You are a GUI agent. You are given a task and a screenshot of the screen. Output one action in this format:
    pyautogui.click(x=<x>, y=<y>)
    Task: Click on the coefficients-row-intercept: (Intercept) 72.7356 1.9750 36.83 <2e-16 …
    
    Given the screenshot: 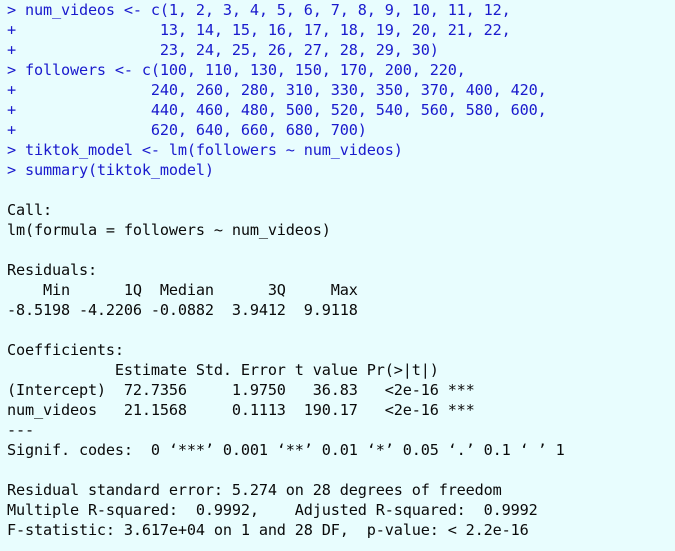 What is the action you would take?
    pyautogui.click(x=241, y=390)
    